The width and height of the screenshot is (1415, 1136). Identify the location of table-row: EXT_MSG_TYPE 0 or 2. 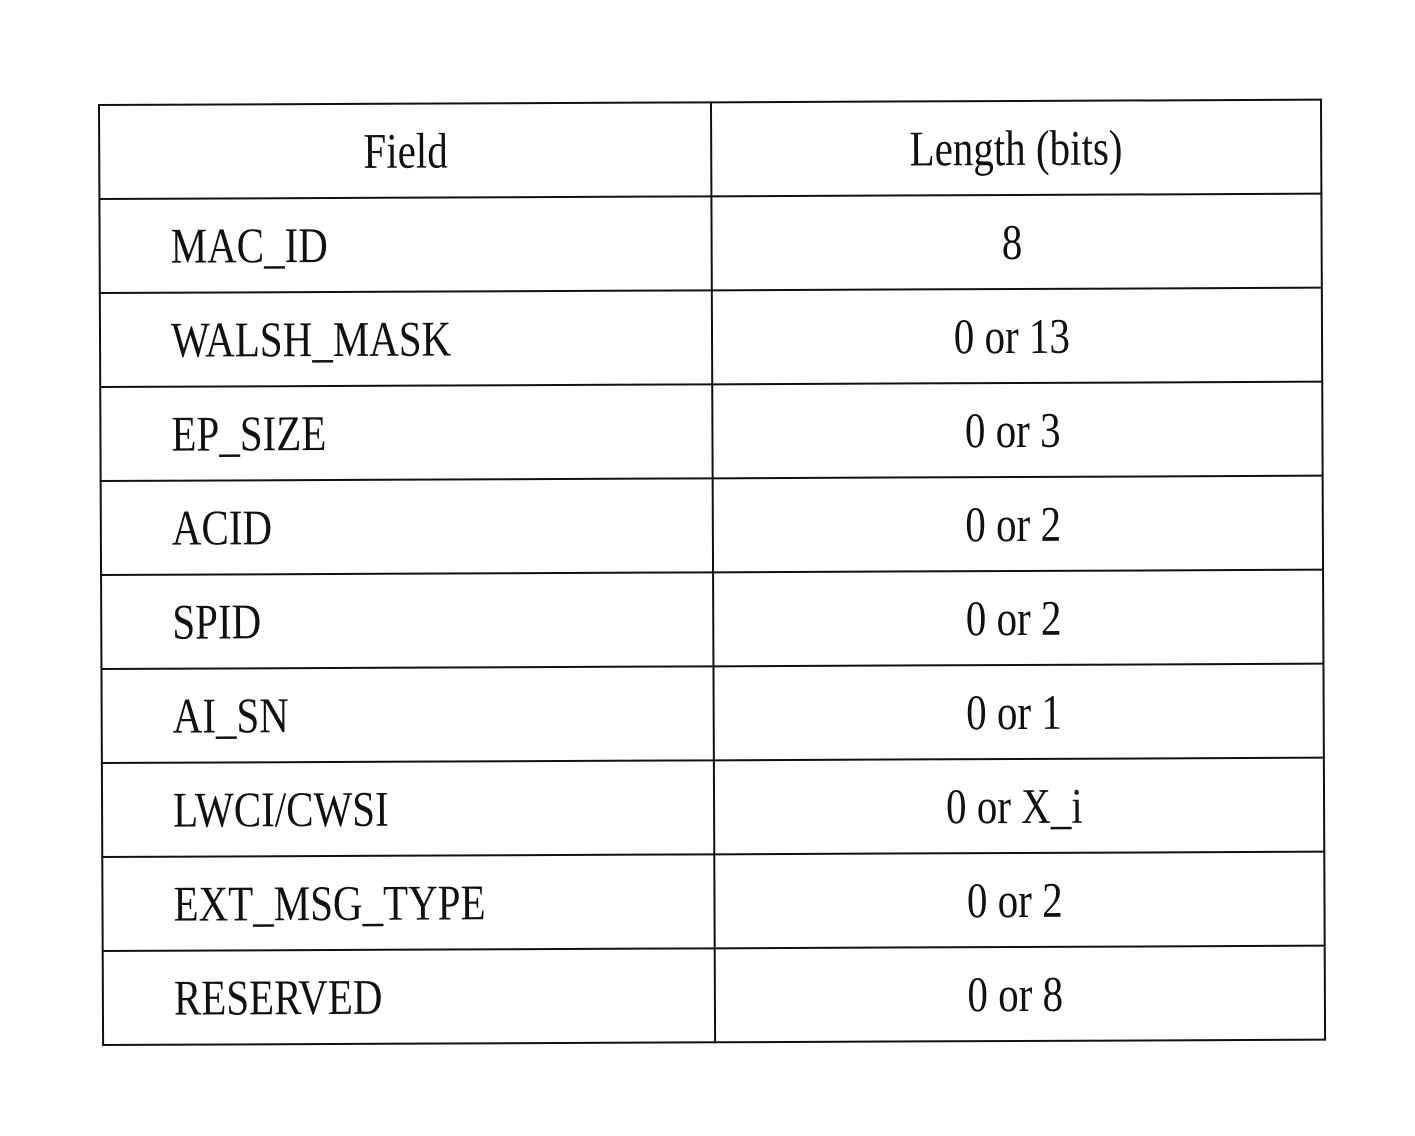
(713, 901).